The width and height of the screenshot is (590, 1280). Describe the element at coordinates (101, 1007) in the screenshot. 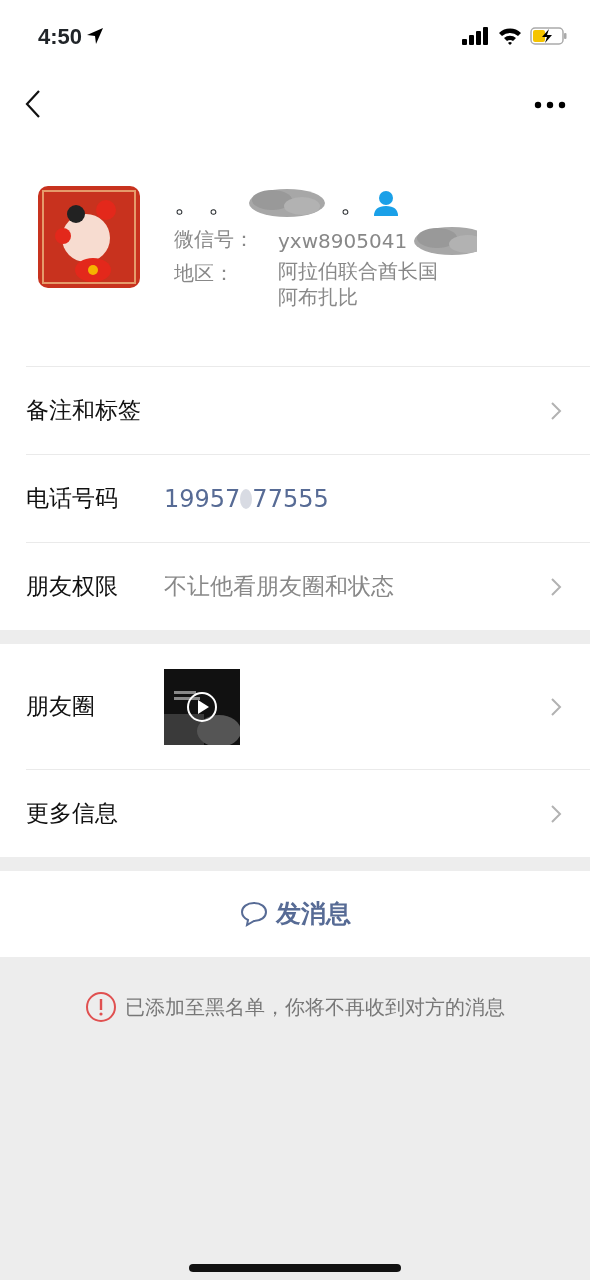

I see `warning-icon` at that location.